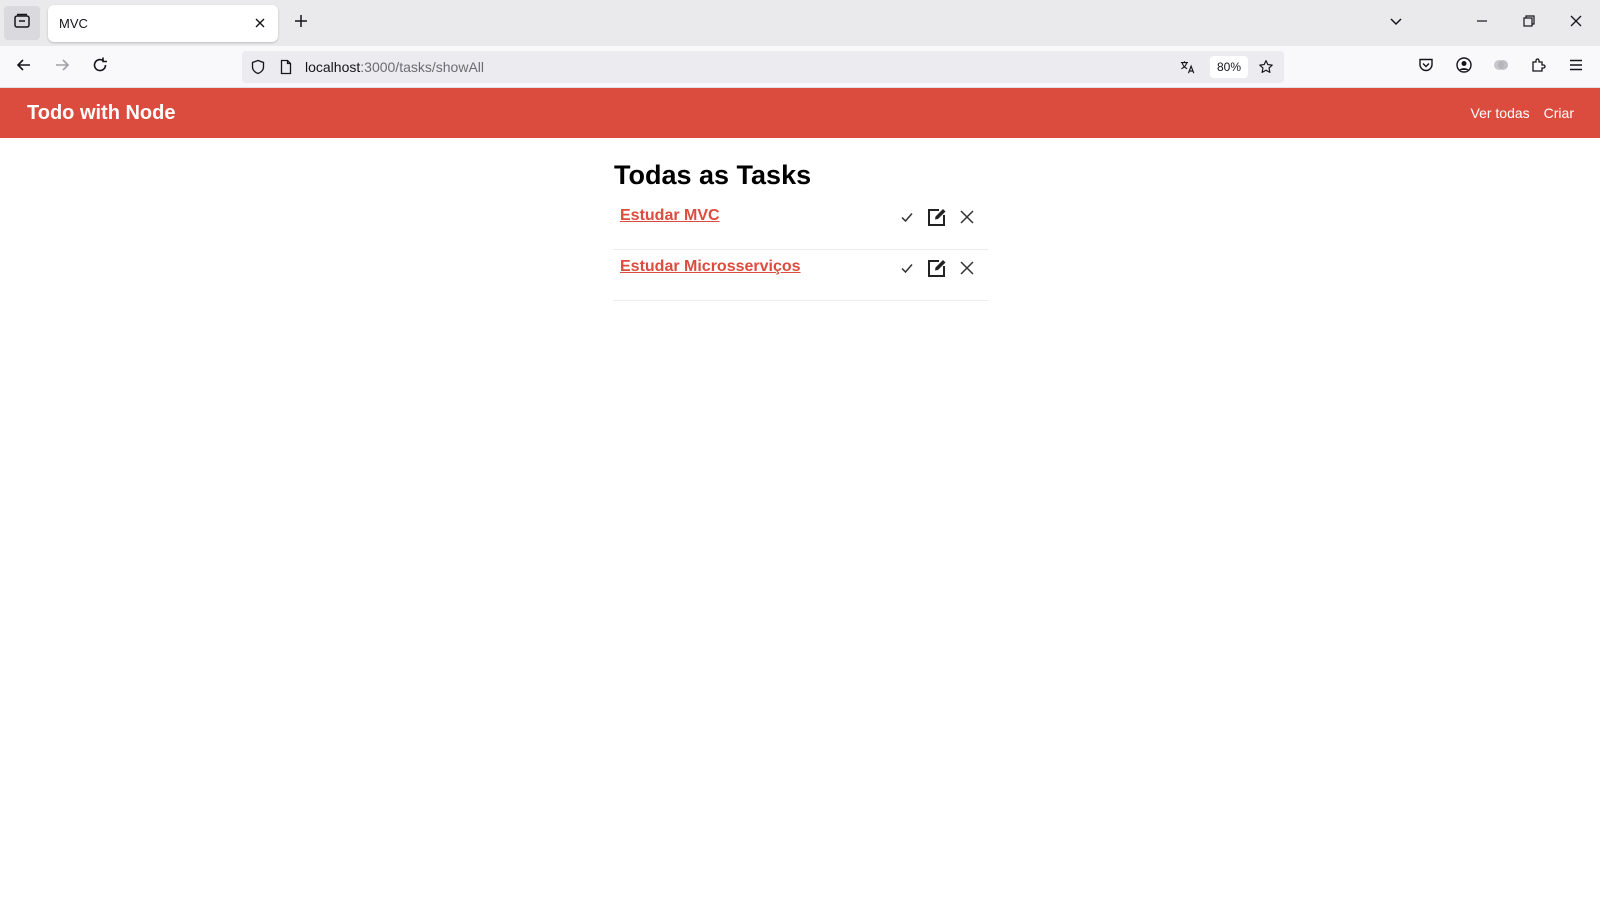  I want to click on shield-icon, so click(258, 67).